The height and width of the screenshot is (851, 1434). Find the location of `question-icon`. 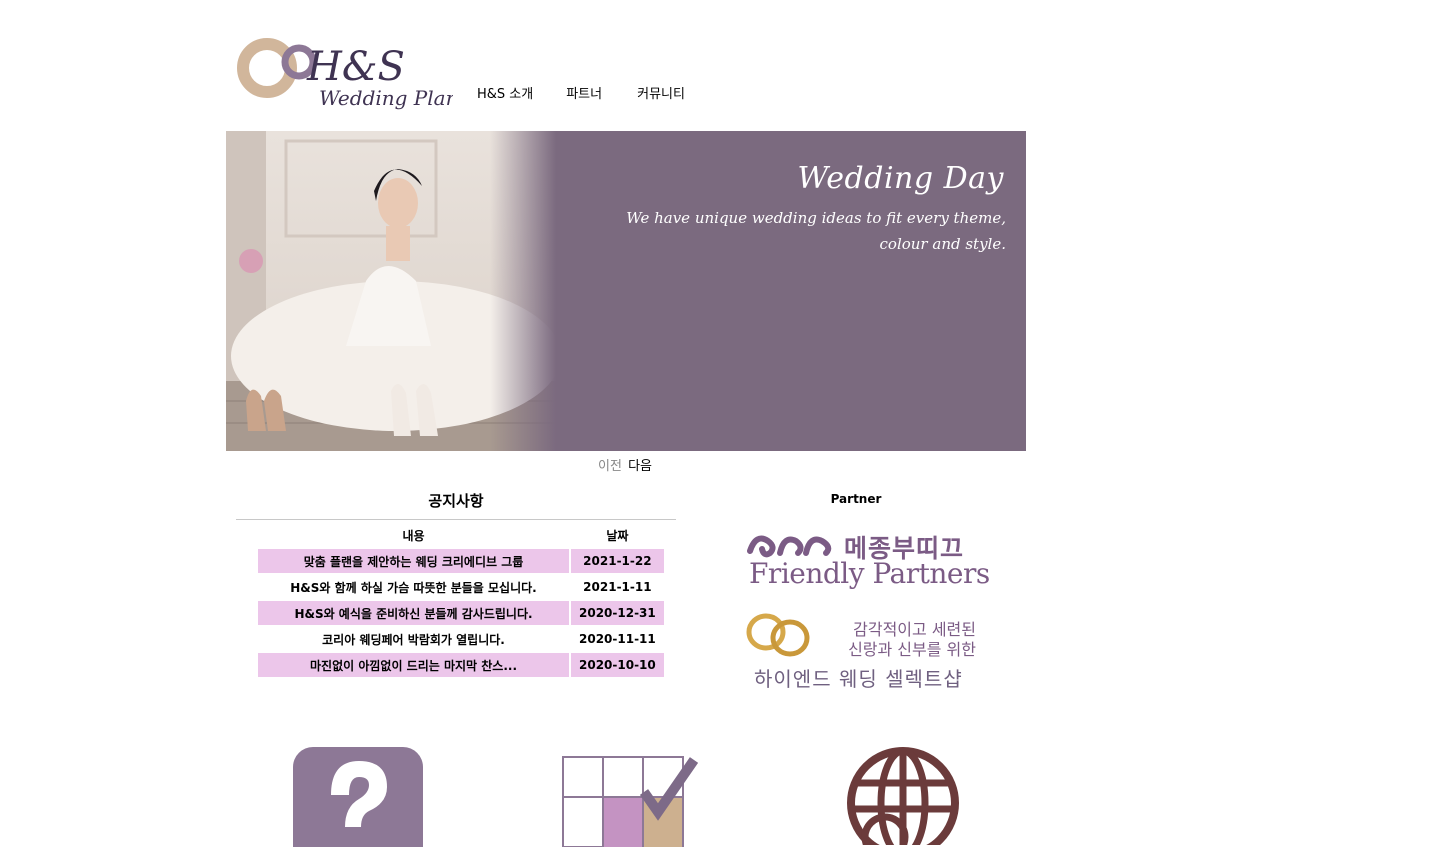

question-icon is located at coordinates (358, 799).